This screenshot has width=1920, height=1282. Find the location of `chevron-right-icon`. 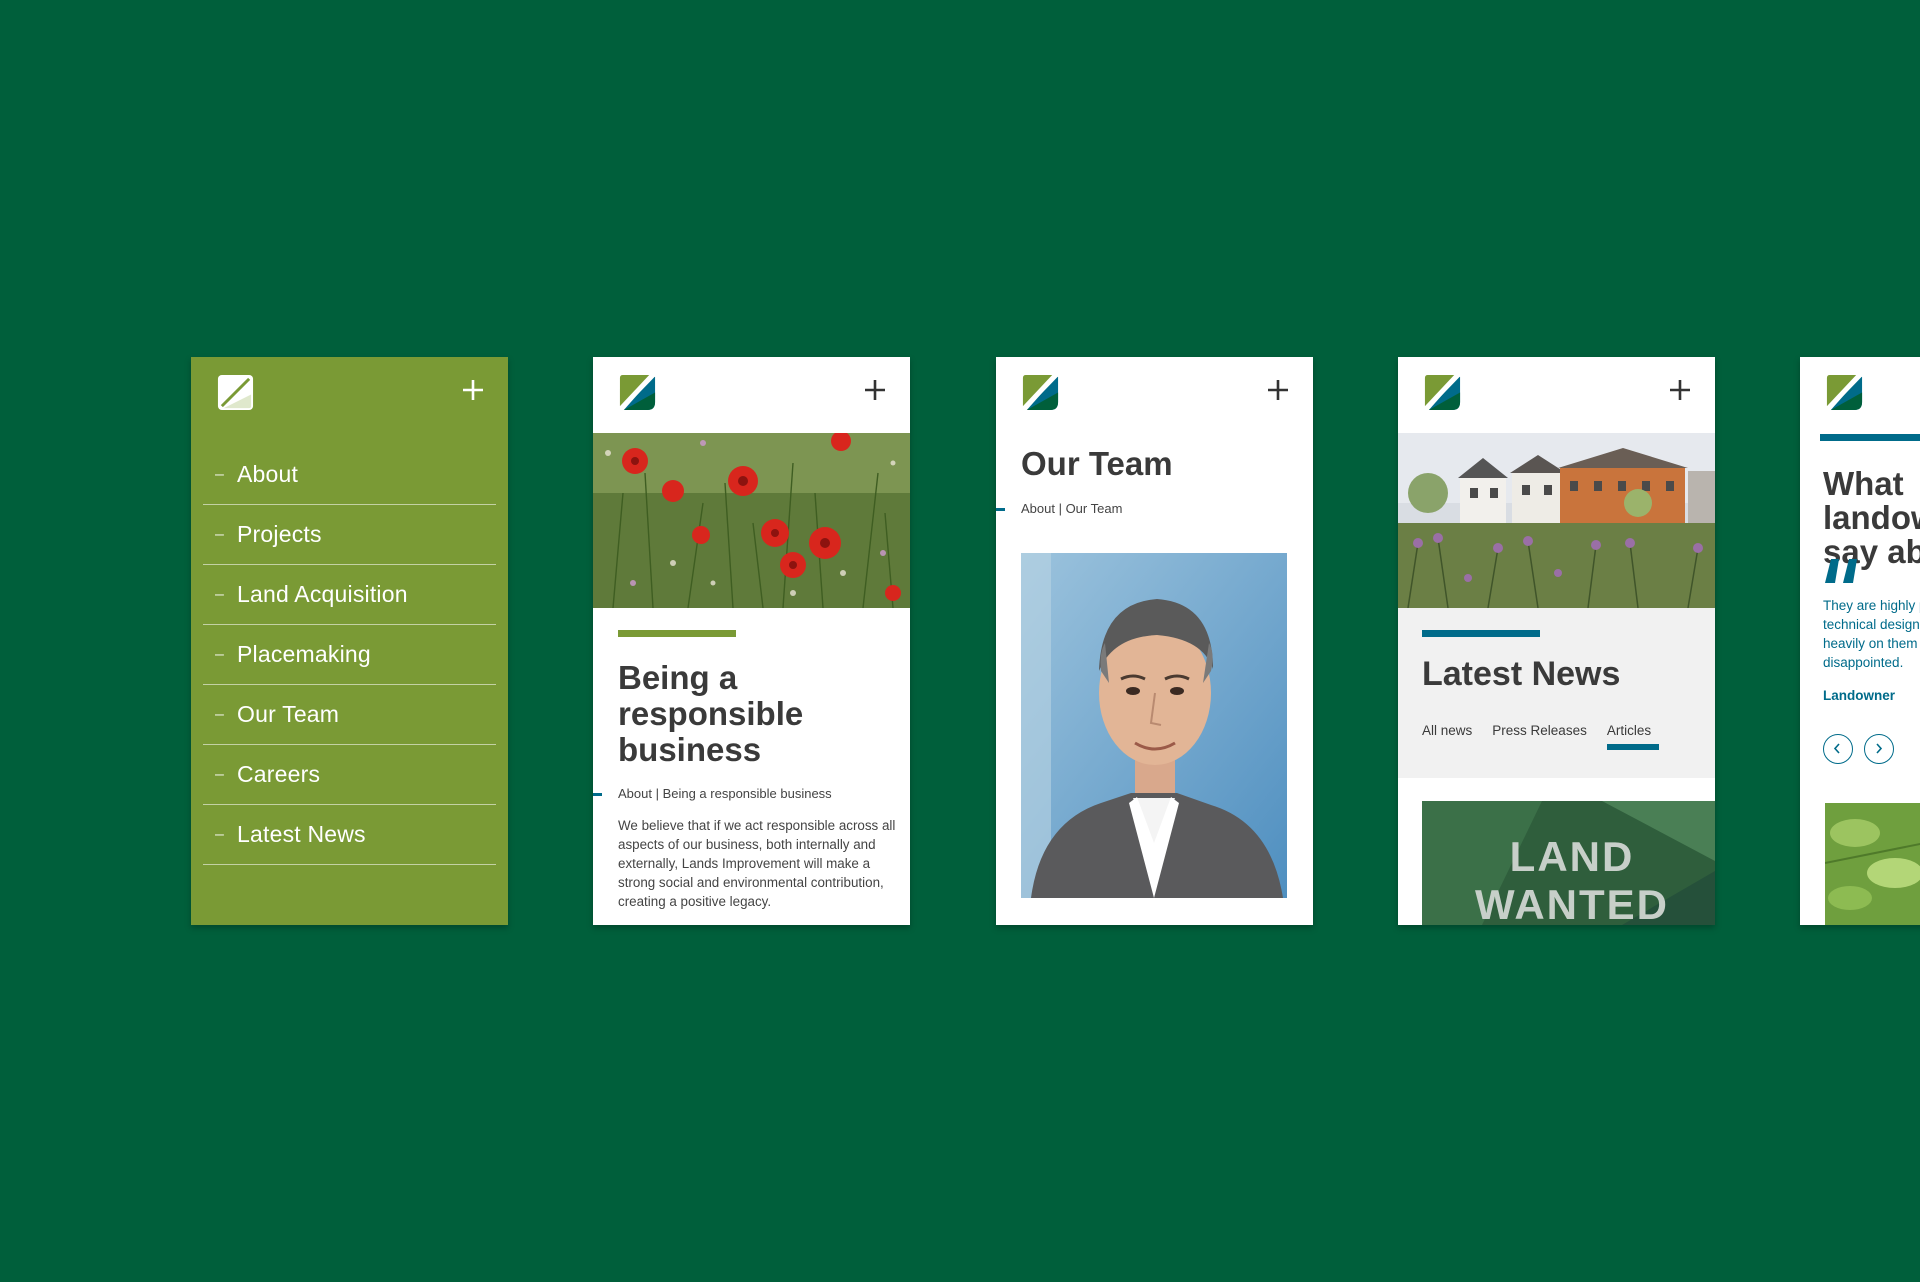

chevron-right-icon is located at coordinates (1879, 748).